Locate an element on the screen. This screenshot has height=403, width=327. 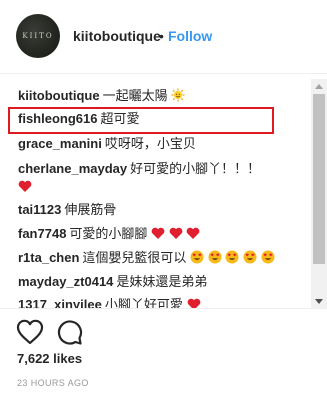
scroll-up-arrow-icon is located at coordinates (319, 86).